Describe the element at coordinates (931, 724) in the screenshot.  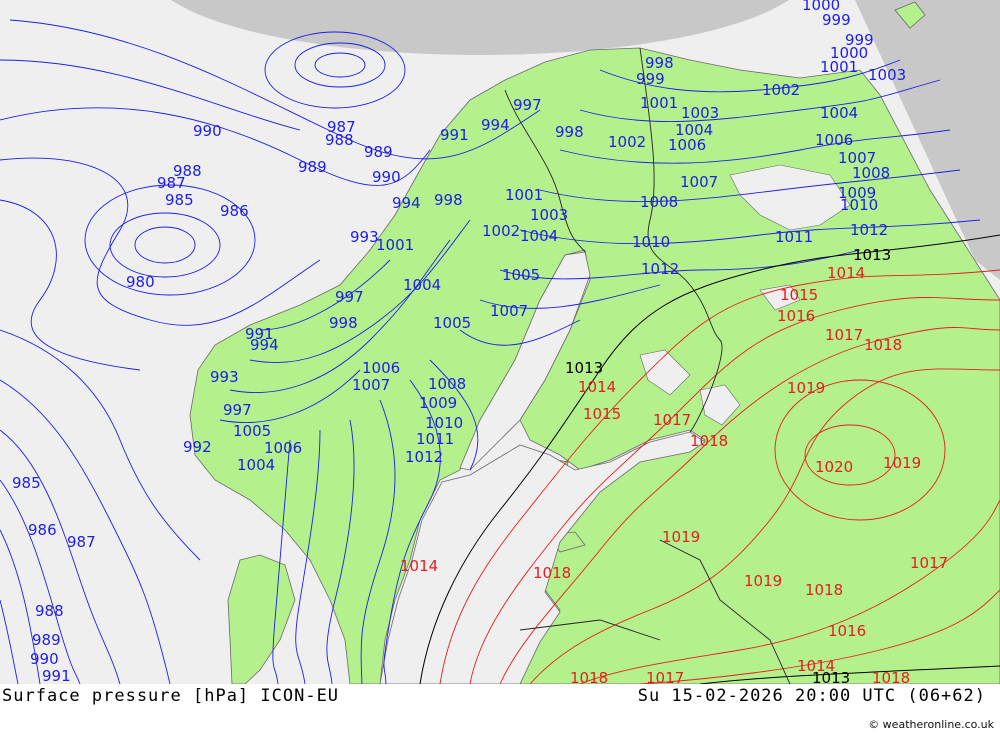
I see `credit-link: © weatheronline.co.uk` at that location.